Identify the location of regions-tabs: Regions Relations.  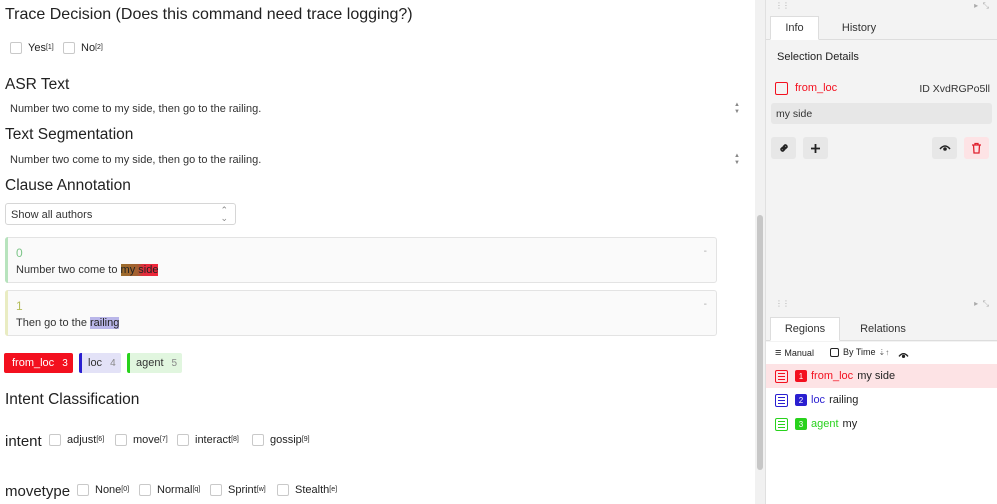
(881, 329).